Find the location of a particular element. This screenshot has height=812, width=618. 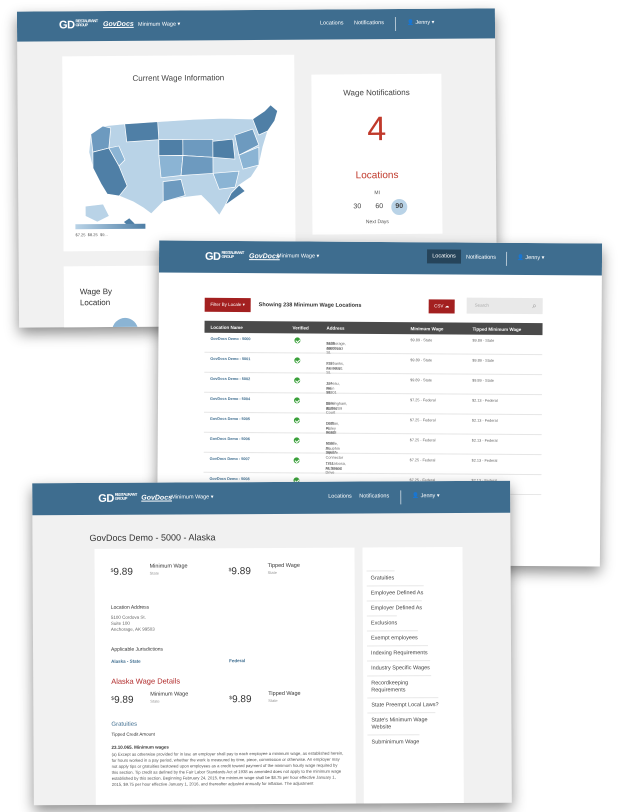

sidebar-item-subminimum: Subminimum Wage is located at coordinates (396, 742).